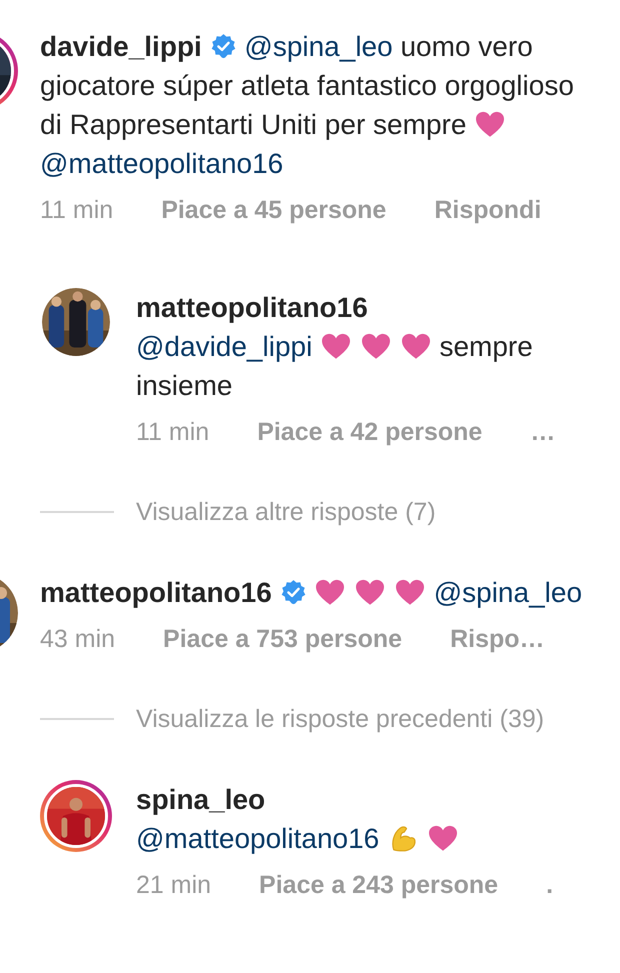 This screenshot has height=973, width=620. Describe the element at coordinates (273, 210) in the screenshot. I see `likes-link: Piace a 45 persone` at that location.